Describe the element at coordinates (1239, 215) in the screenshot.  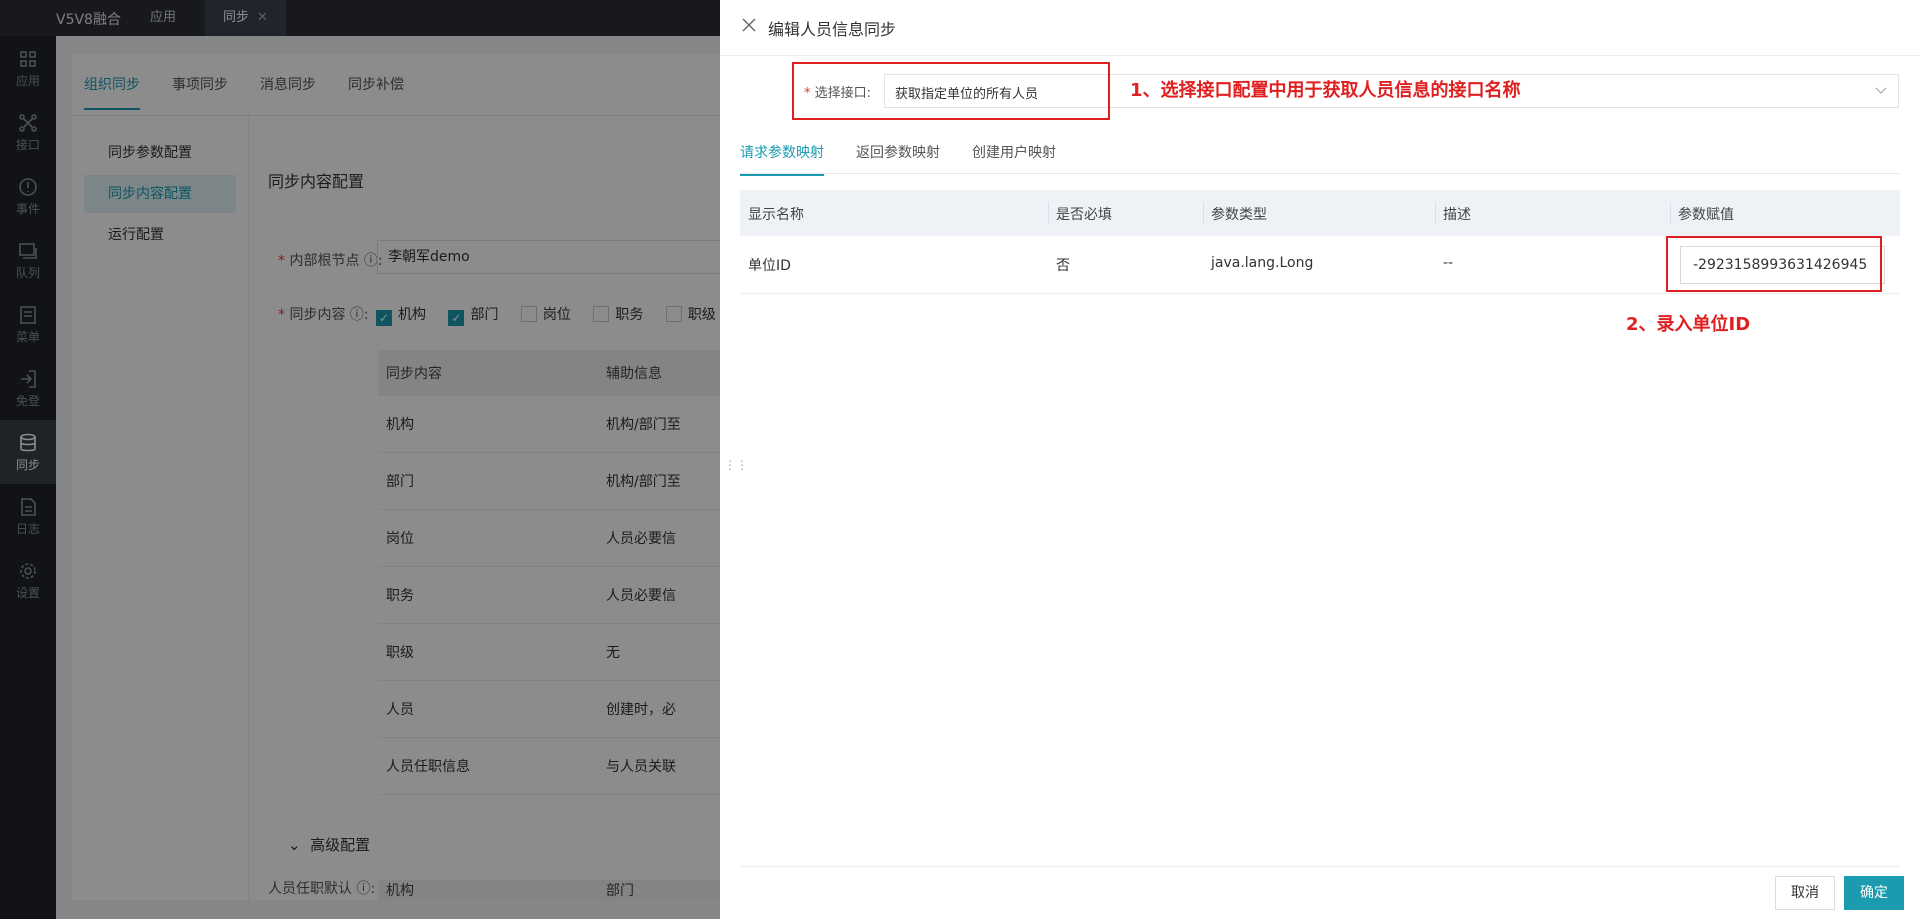
I see `col-param-type: 参数类型` at that location.